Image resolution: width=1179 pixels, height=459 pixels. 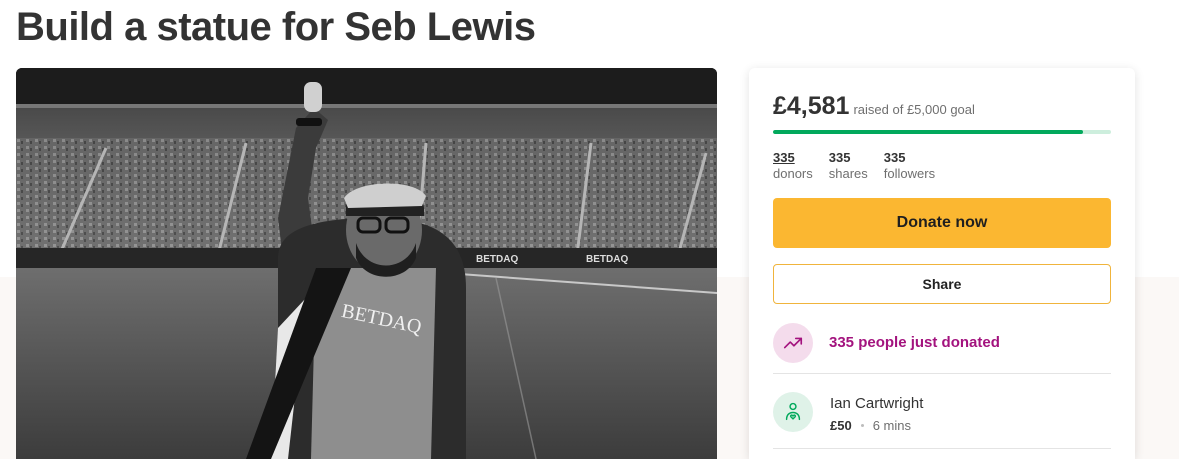 I want to click on stat-donors-count: 335, so click(x=793, y=158).